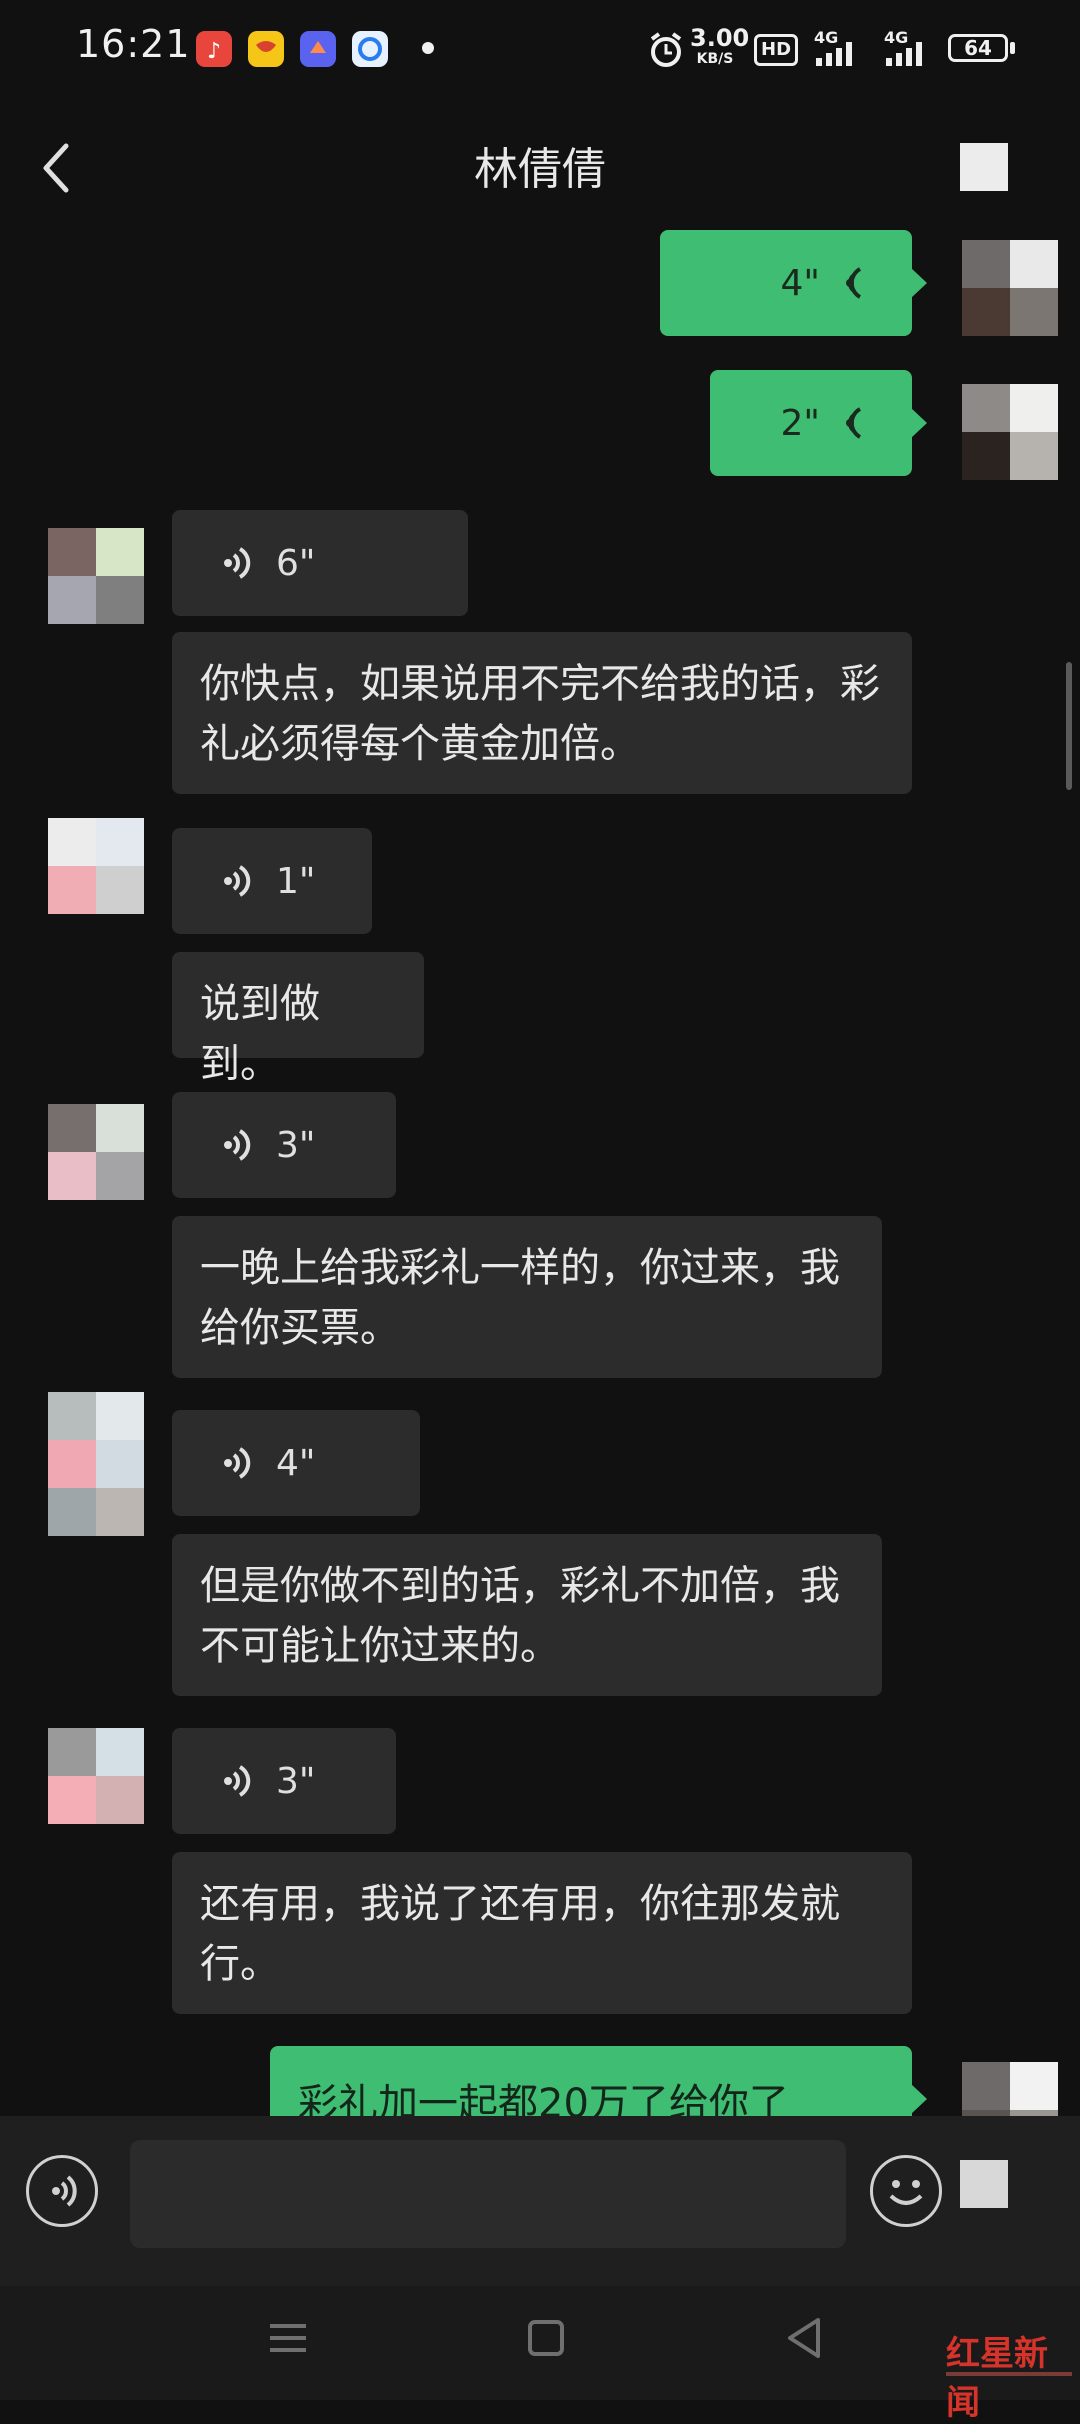 Image resolution: width=1080 pixels, height=2424 pixels. What do you see at coordinates (133, 44) in the screenshot?
I see `status-time: 16:21` at bounding box center [133, 44].